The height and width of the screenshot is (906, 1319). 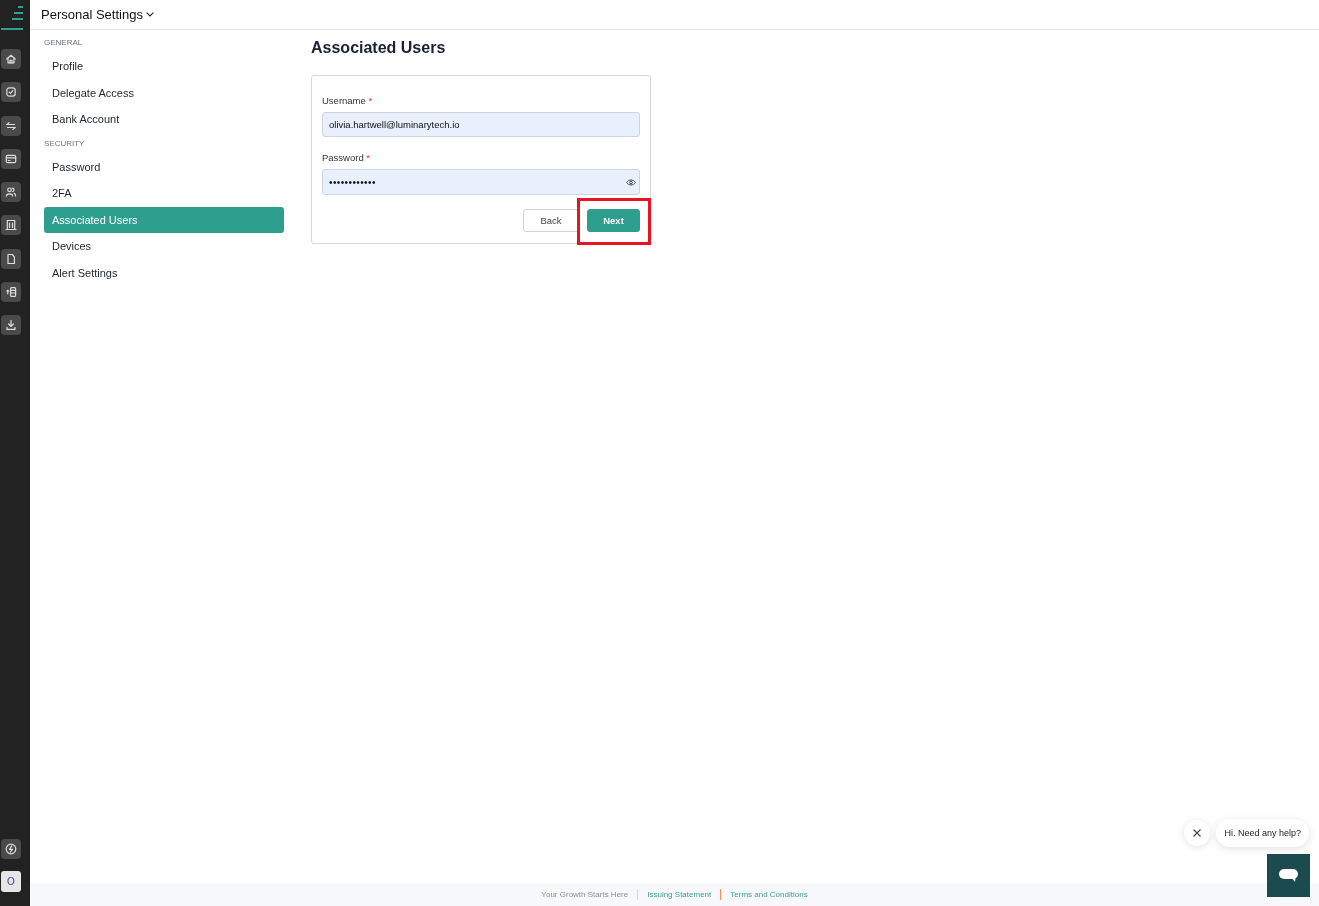 What do you see at coordinates (164, 66) in the screenshot?
I see `sidebar-item: Profile` at bounding box center [164, 66].